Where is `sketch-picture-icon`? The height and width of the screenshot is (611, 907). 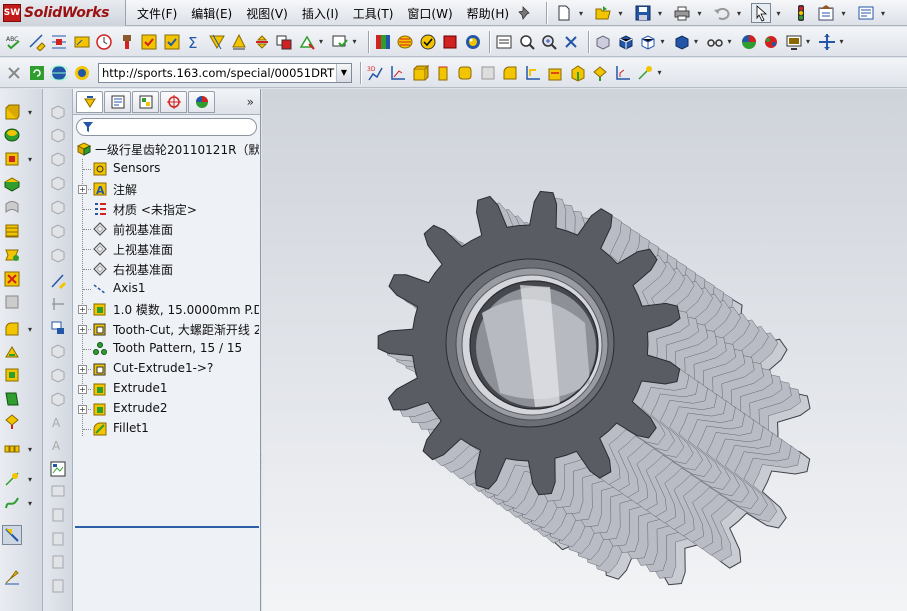 sketch-picture-icon is located at coordinates (58, 469).